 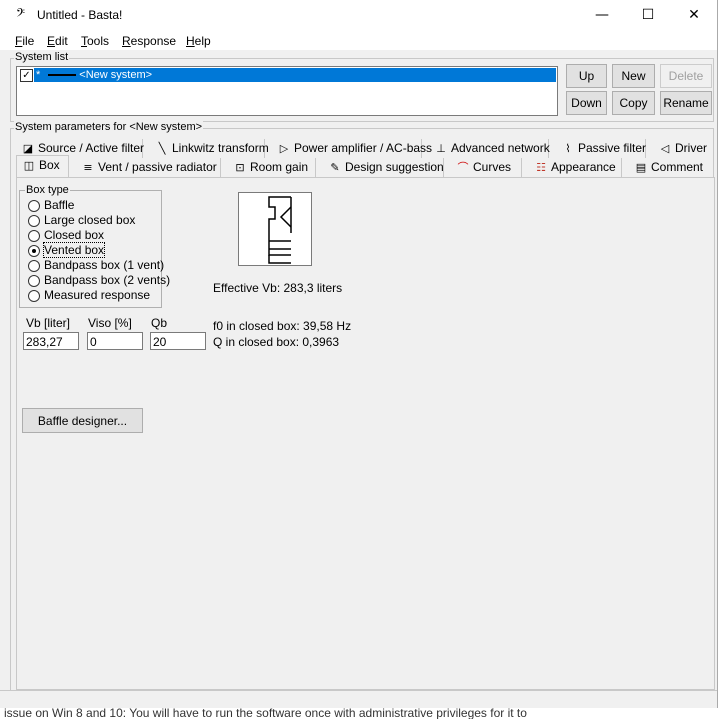 What do you see at coordinates (287, 91) in the screenshot?
I see `system-listbox: ✓ * <New system>` at bounding box center [287, 91].